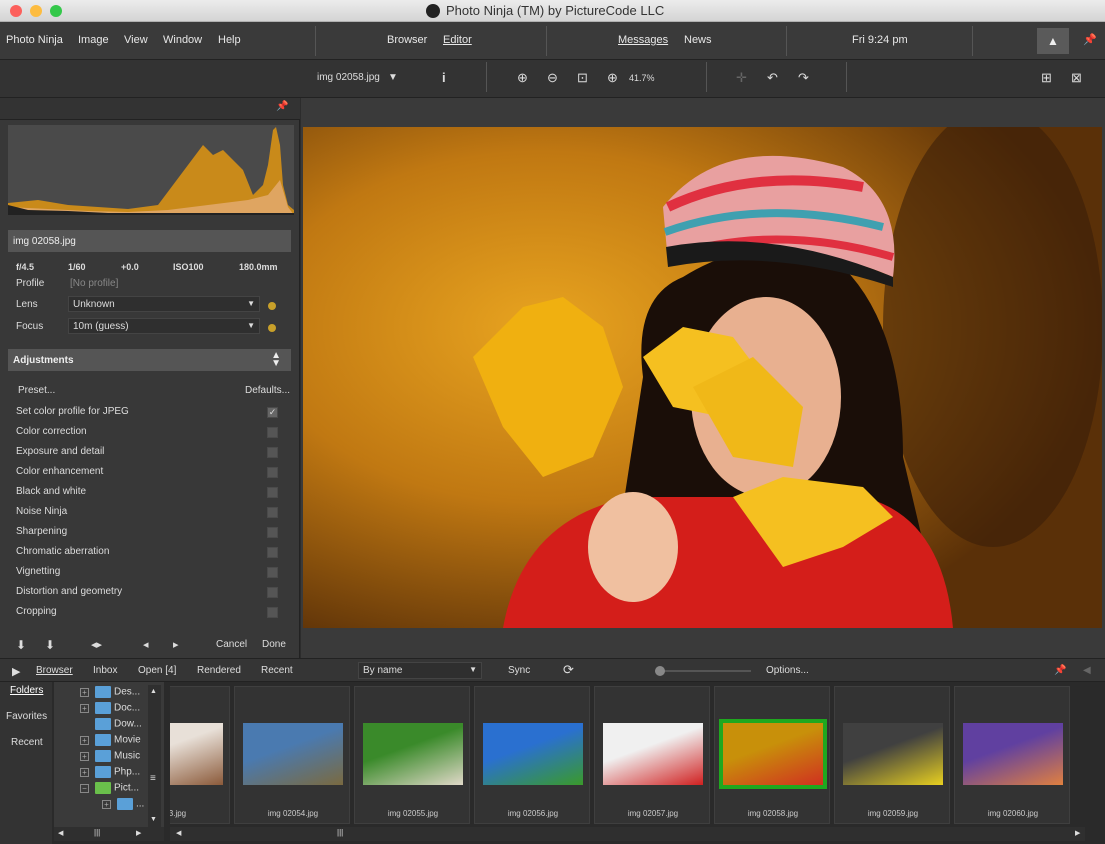 The width and height of the screenshot is (1105, 844). What do you see at coordinates (457, 40) in the screenshot?
I see `tab-editor: Editor` at bounding box center [457, 40].